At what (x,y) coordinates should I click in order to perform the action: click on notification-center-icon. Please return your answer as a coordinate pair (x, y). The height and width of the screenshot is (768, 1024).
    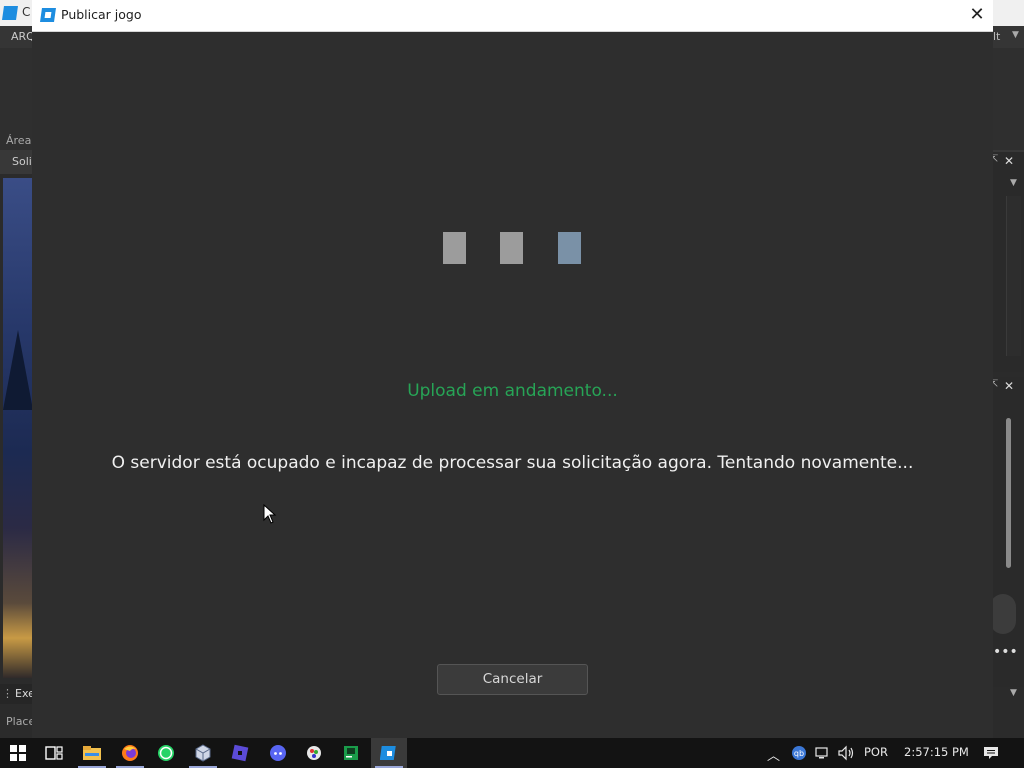
    Looking at the image, I should click on (991, 753).